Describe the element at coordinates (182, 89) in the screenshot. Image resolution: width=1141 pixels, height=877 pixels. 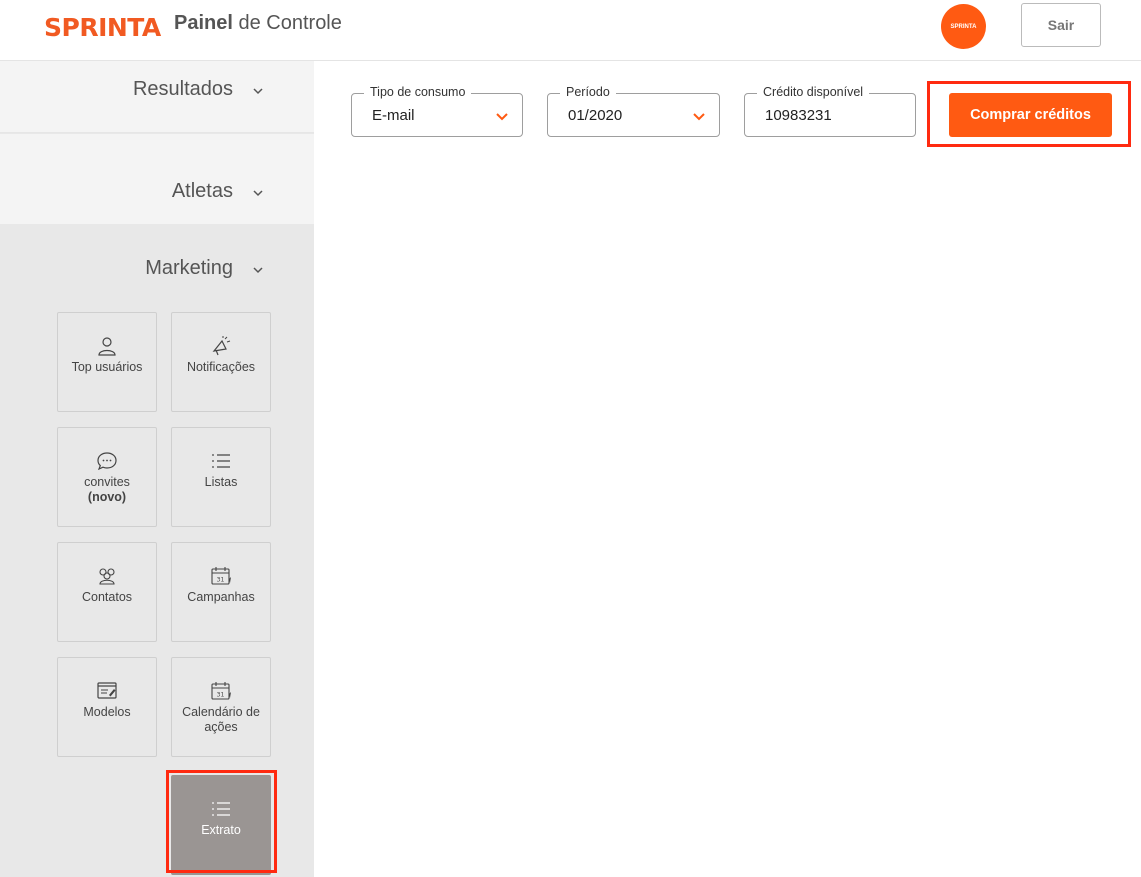
I see `menu-resultados-label: Resultados` at that location.